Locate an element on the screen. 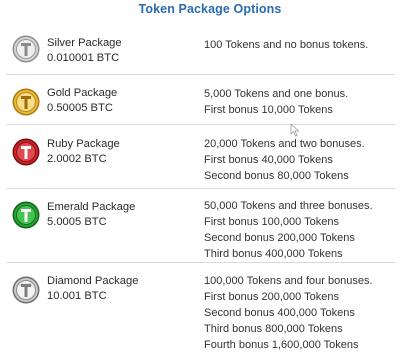 The image size is (400, 358). package-price-emerald: 5.0005 BTC is located at coordinates (77, 222).